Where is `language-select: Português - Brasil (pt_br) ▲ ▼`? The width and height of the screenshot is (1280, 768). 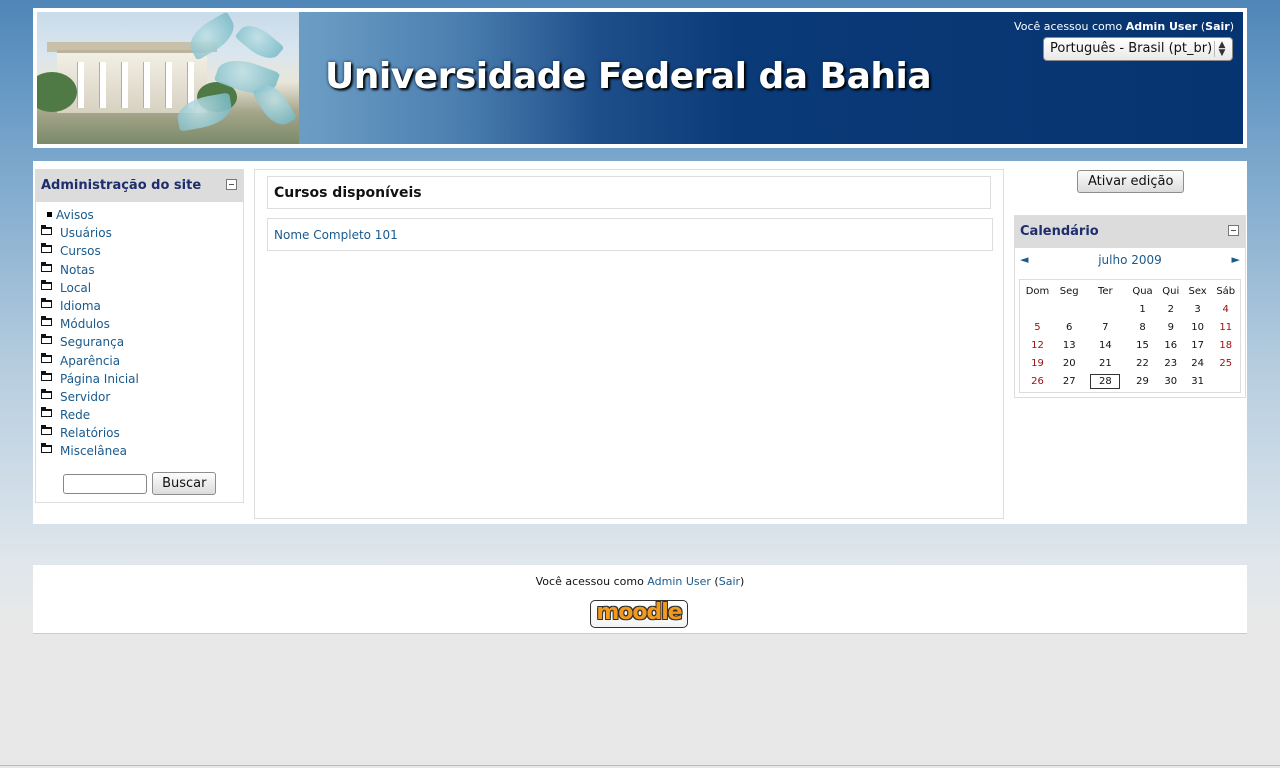
language-select: Português - Brasil (pt_br) ▲ ▼ is located at coordinates (1138, 49).